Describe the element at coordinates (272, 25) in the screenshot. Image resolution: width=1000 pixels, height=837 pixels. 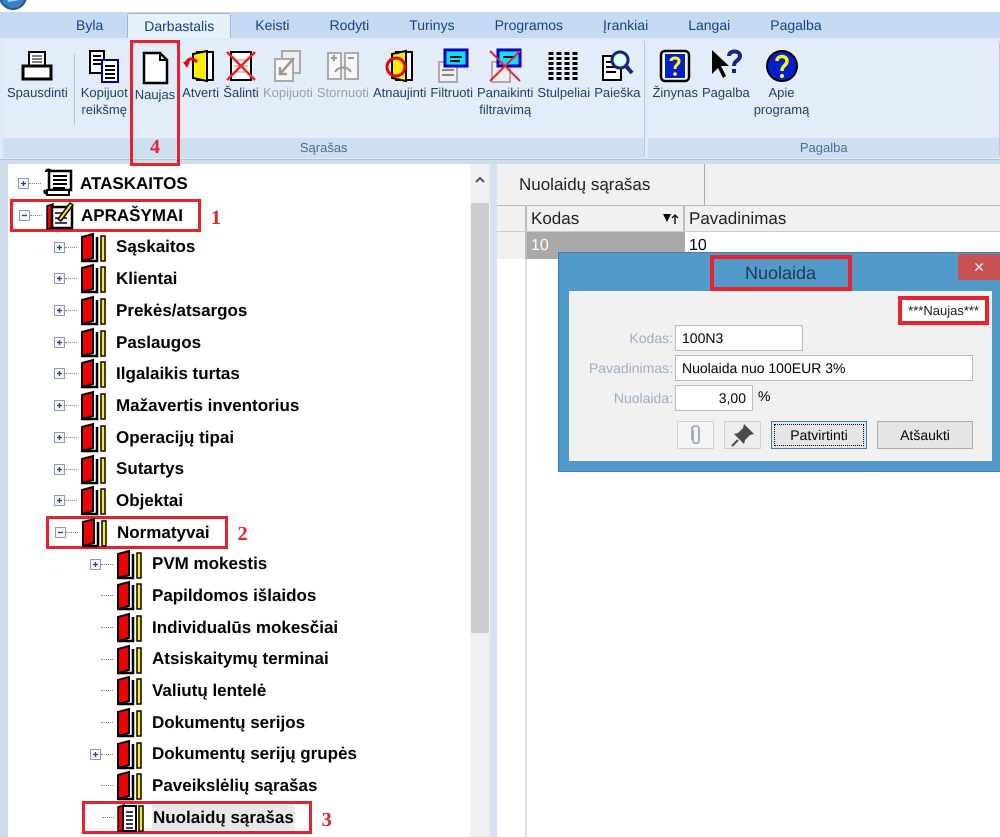
I see `ribbon-tab: Keisti` at that location.